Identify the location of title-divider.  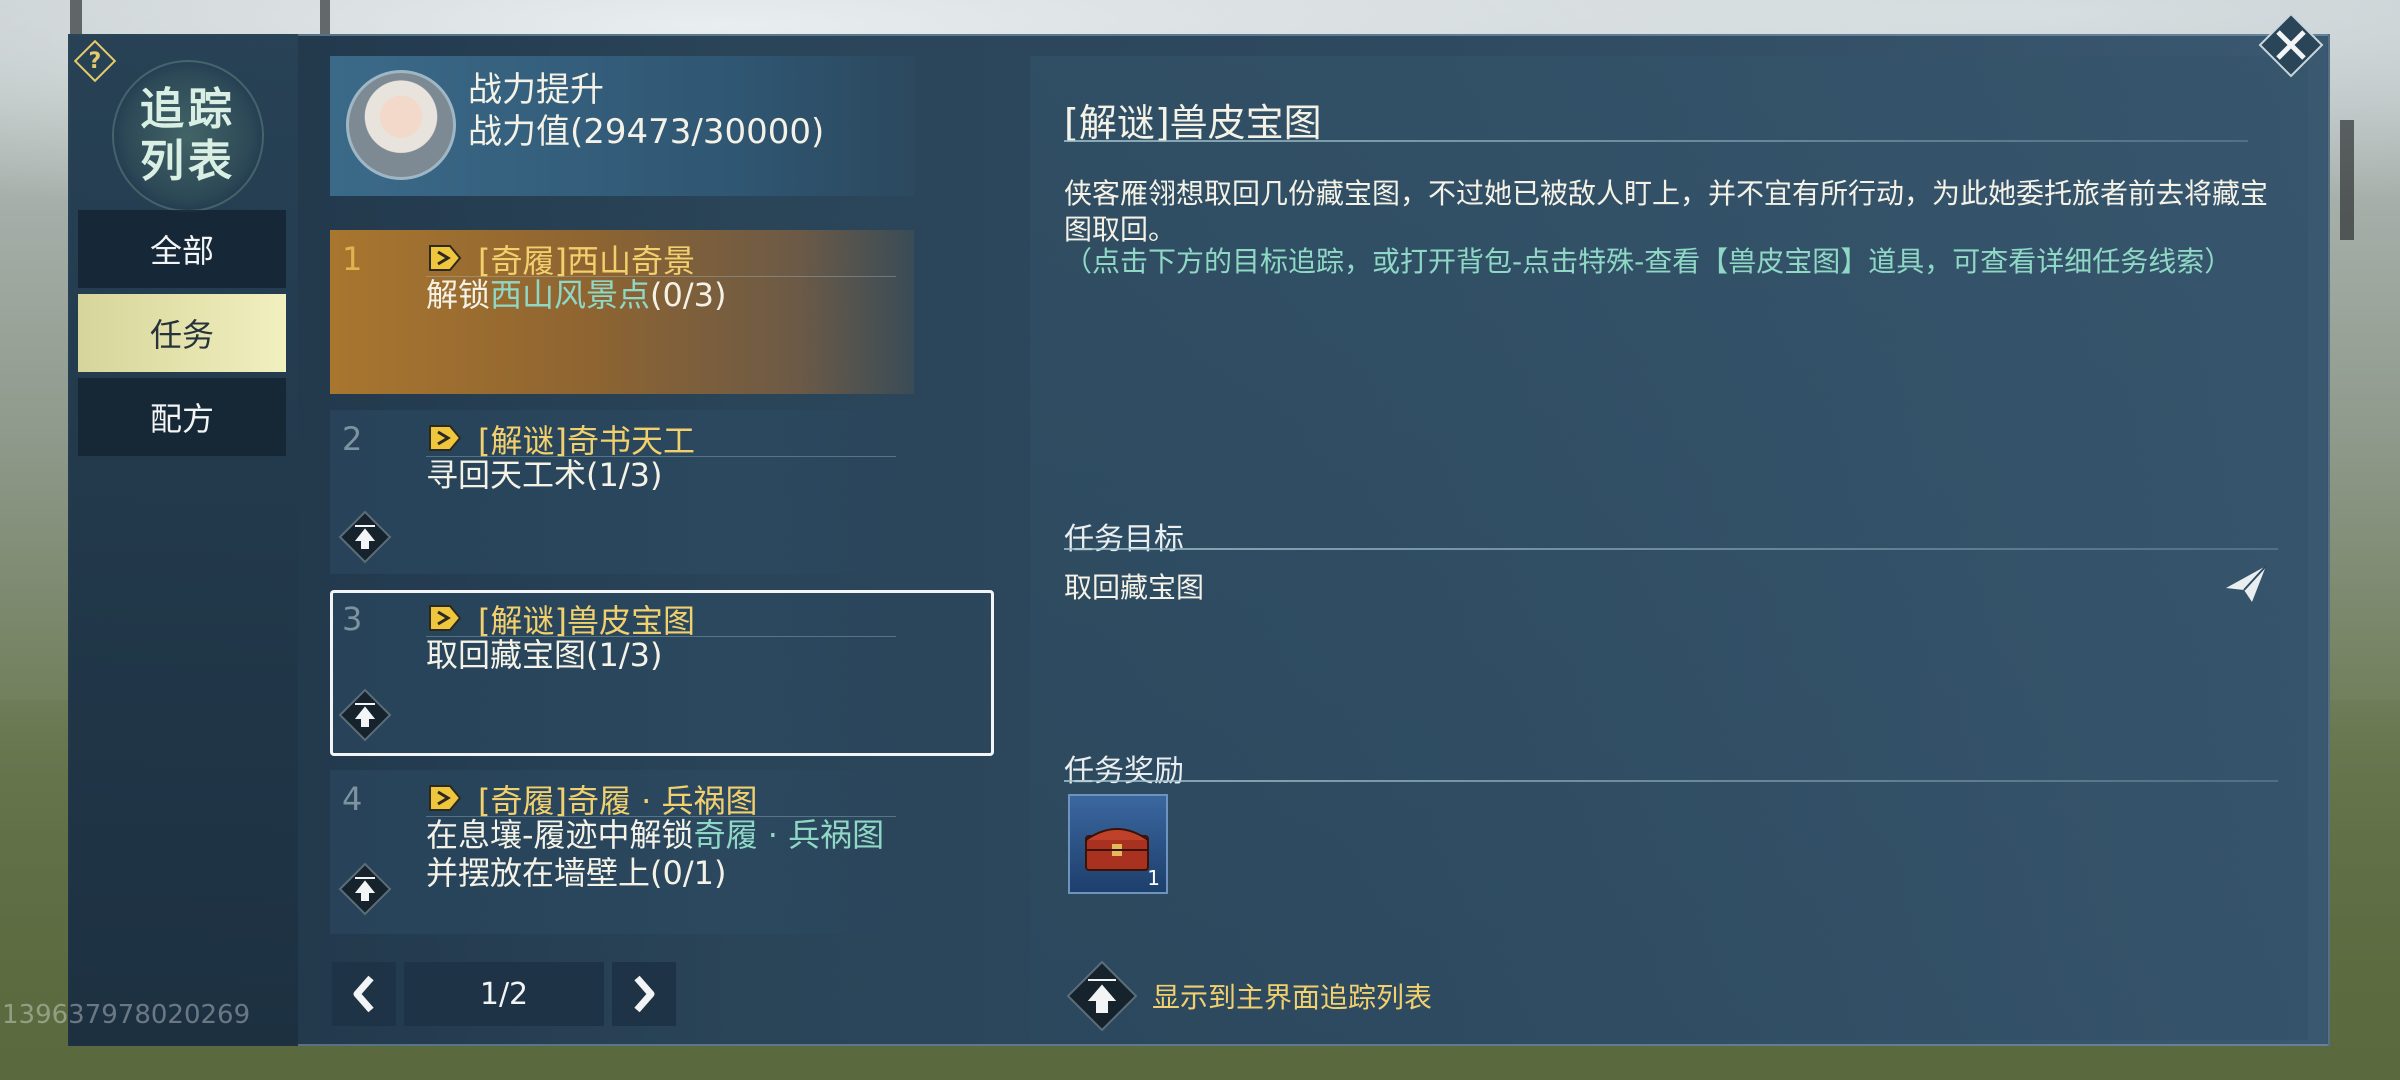
(1656, 141).